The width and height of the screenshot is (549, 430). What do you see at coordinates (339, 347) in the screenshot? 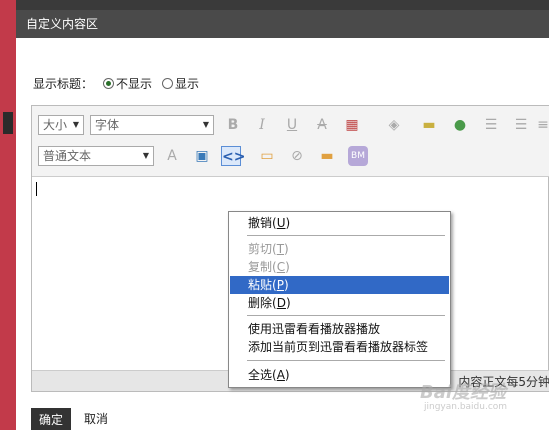
I see `menu-item-bookmark-xunlei: 添加当前页到迅雷看看播放器标签` at bounding box center [339, 347].